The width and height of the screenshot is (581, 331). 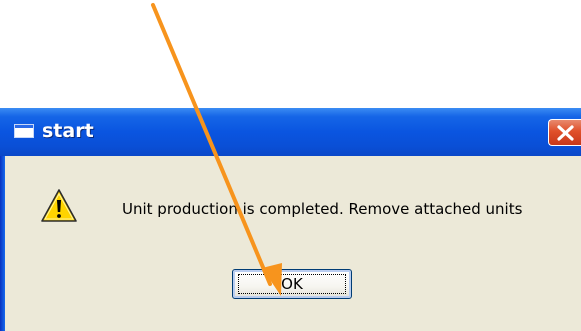 What do you see at coordinates (290, 132) in the screenshot?
I see `title-bar: start` at bounding box center [290, 132].